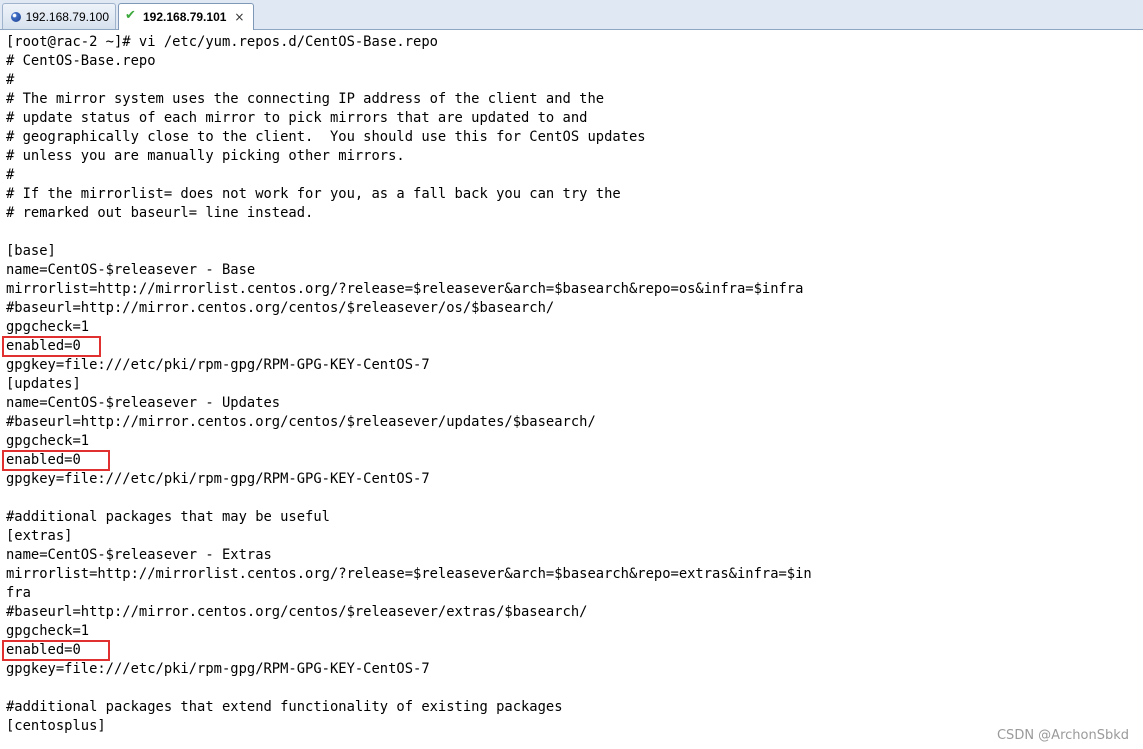 This screenshot has width=1143, height=749. Describe the element at coordinates (18, 593) in the screenshot. I see `terminal-line: fra` at that location.